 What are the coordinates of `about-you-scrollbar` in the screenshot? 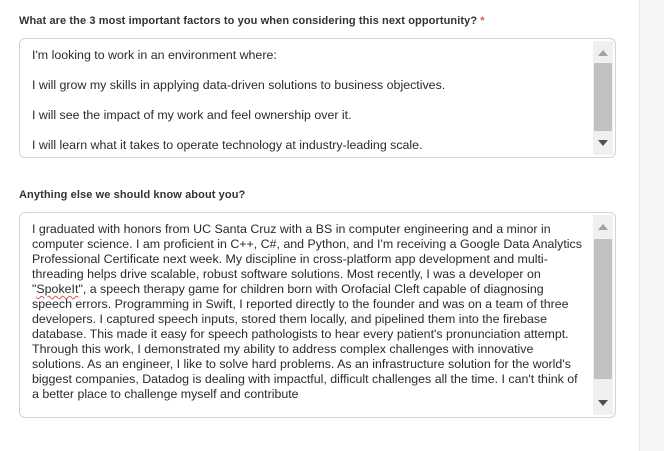 It's located at (603, 315).